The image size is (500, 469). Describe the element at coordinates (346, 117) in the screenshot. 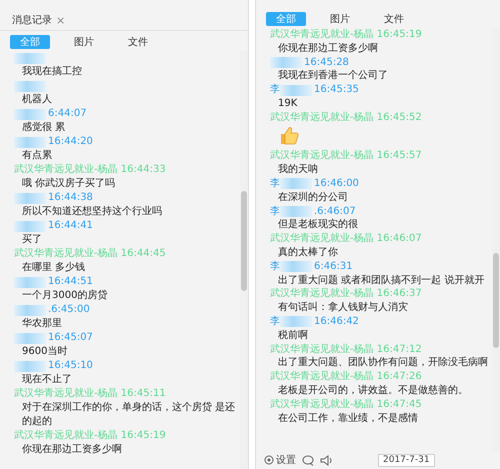

I see `sender-line: 武汉华青远见就业-杨晶 16:45:52` at that location.